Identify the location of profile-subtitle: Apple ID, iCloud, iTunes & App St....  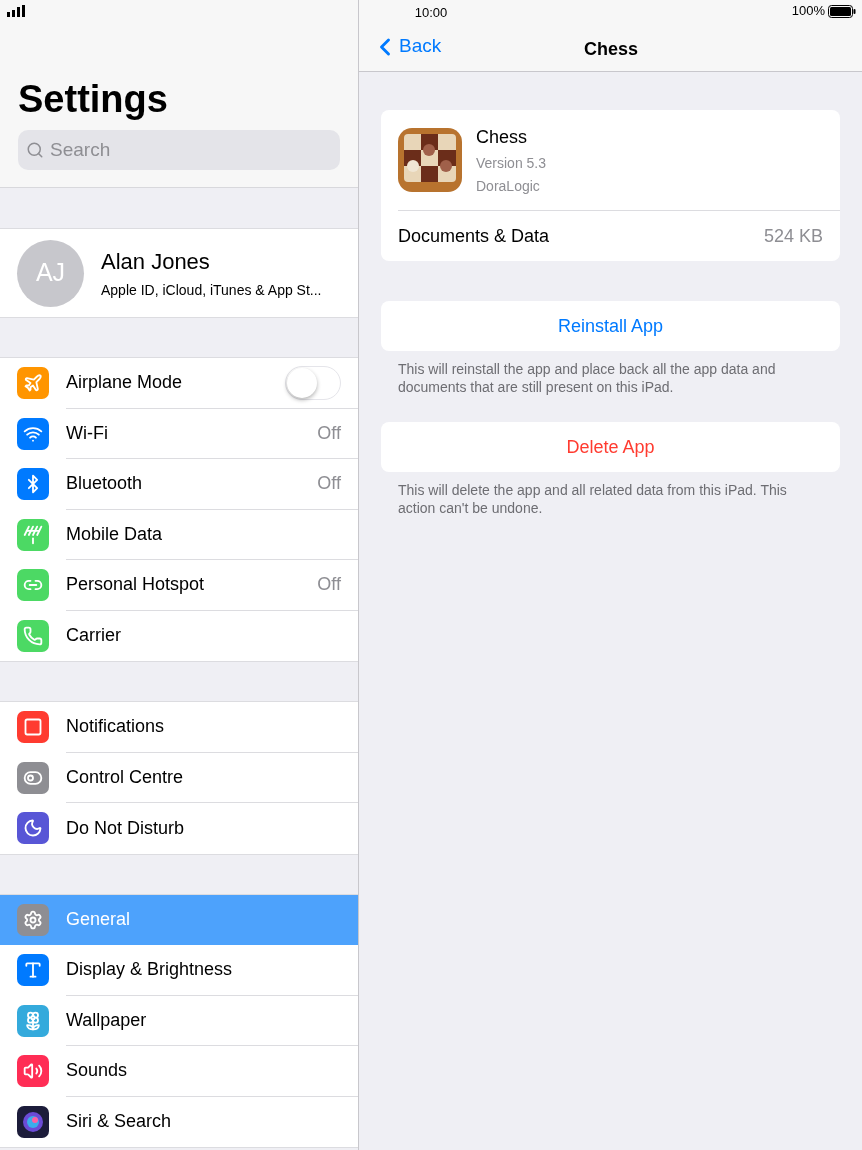
(211, 290).